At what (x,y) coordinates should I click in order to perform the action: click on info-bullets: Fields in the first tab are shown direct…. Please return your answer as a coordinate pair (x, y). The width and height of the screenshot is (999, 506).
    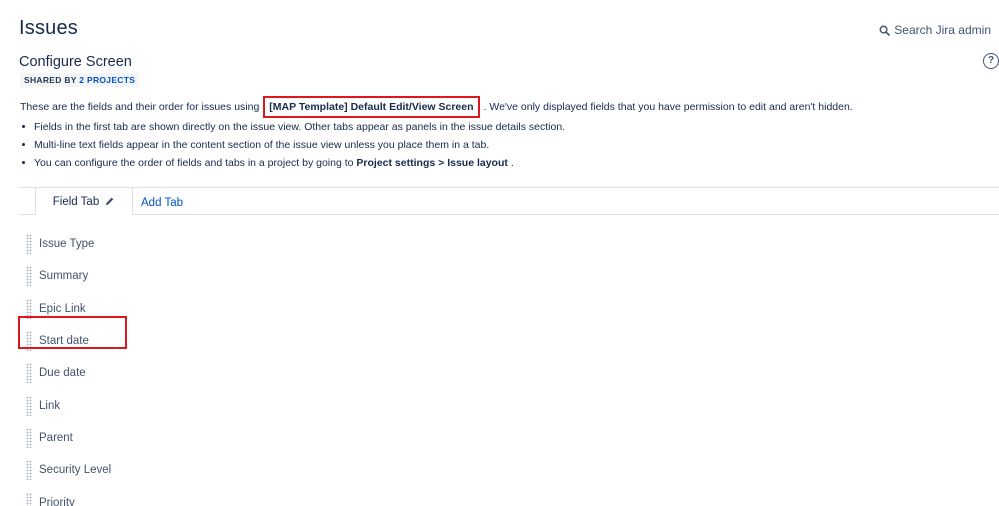
    Looking at the image, I should click on (292, 148).